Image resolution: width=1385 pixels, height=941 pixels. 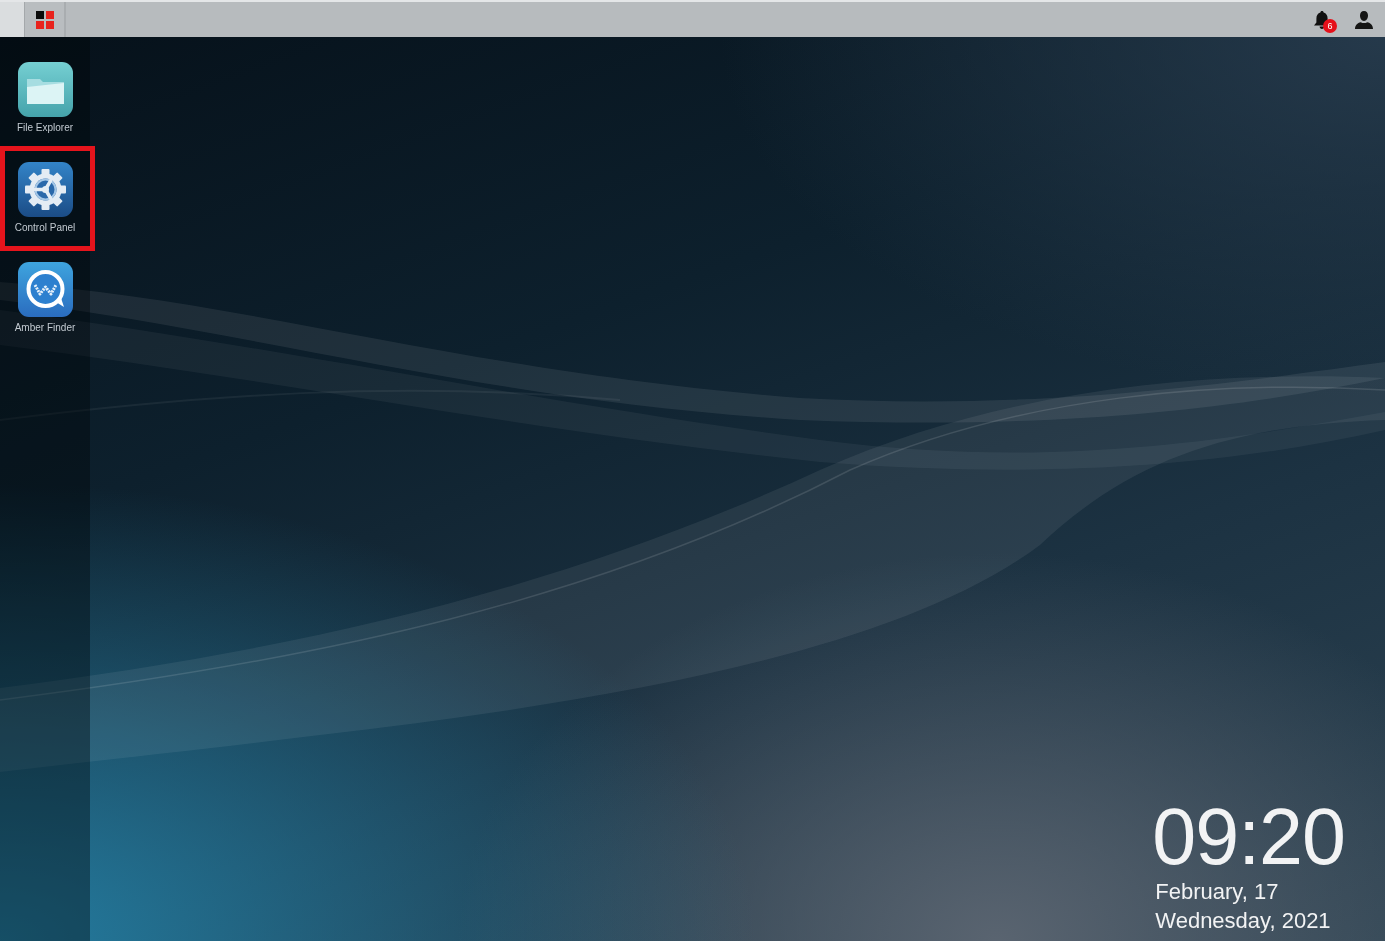 I want to click on user-button, so click(x=1364, y=19).